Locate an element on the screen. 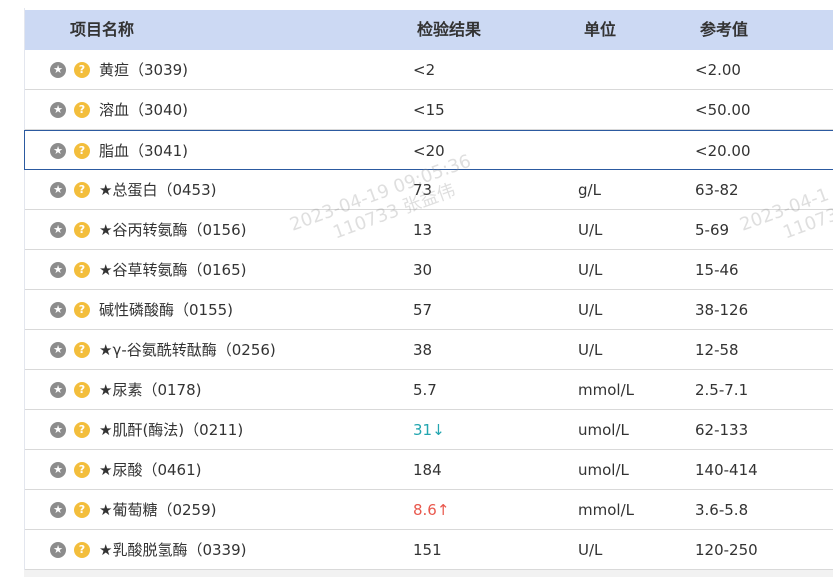  result-cell: 30 is located at coordinates (423, 270).